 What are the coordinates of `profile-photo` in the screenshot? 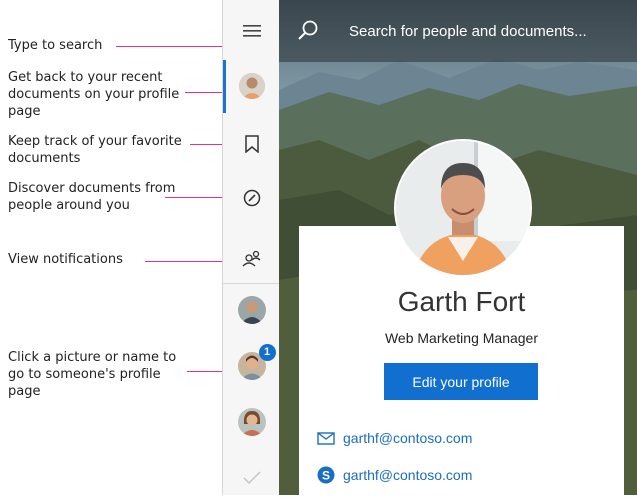 It's located at (463, 208).